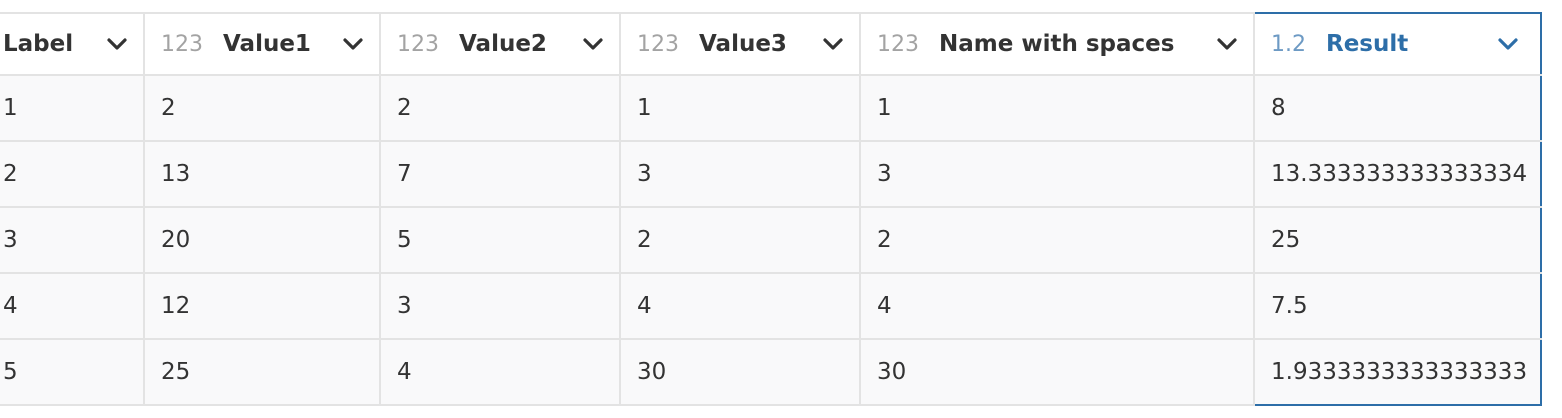 The image size is (1562, 418). Describe the element at coordinates (1057, 306) in the screenshot. I see `cell-name-with-spaces: 4` at that location.